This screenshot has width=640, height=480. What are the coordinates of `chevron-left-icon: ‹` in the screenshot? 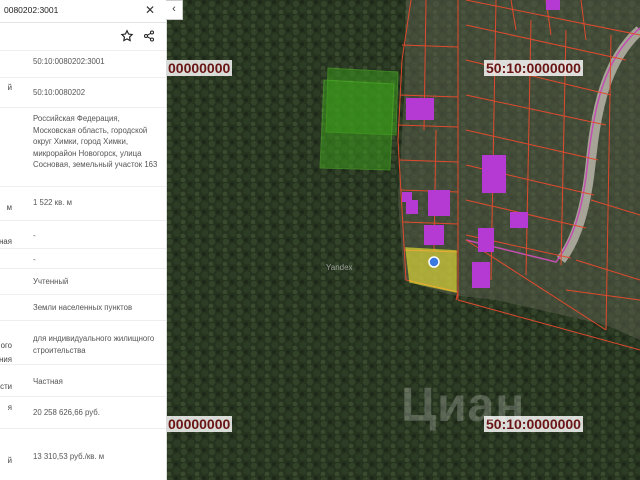 It's located at (174, 9).